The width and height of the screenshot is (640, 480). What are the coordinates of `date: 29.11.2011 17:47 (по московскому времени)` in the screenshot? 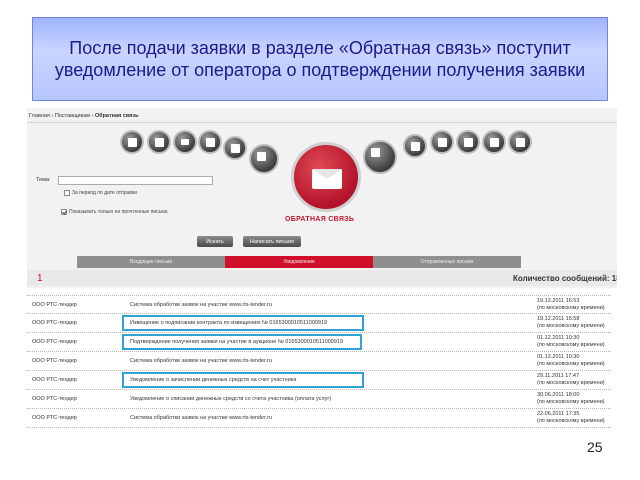 It's located at (571, 380).